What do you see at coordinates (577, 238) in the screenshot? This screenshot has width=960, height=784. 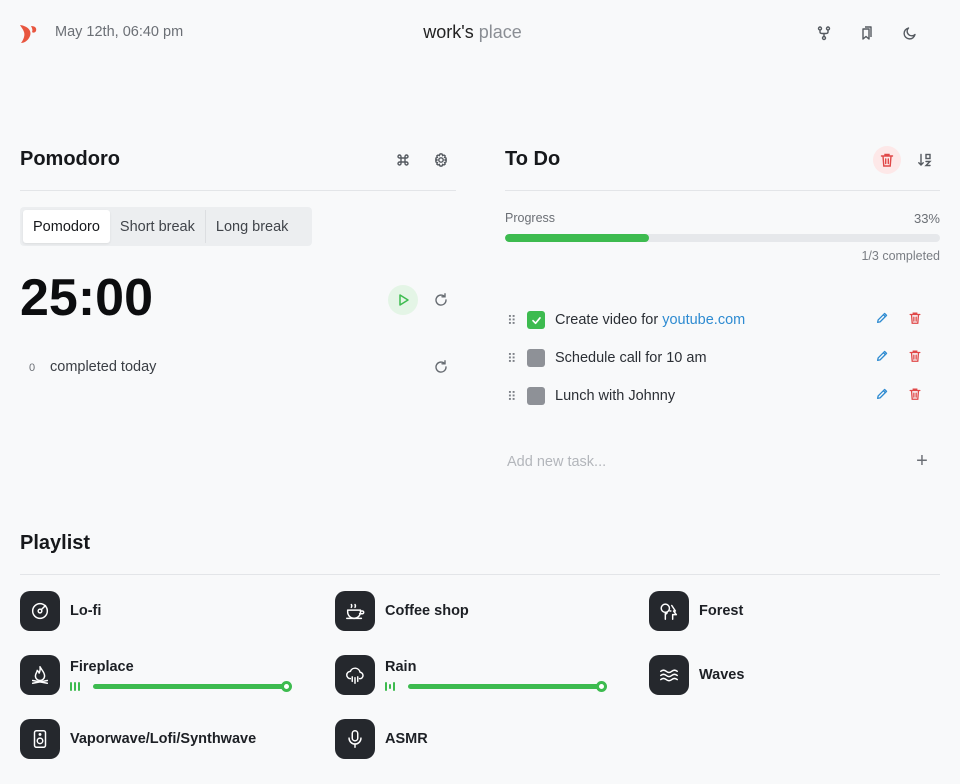 I see `progress-fill` at bounding box center [577, 238].